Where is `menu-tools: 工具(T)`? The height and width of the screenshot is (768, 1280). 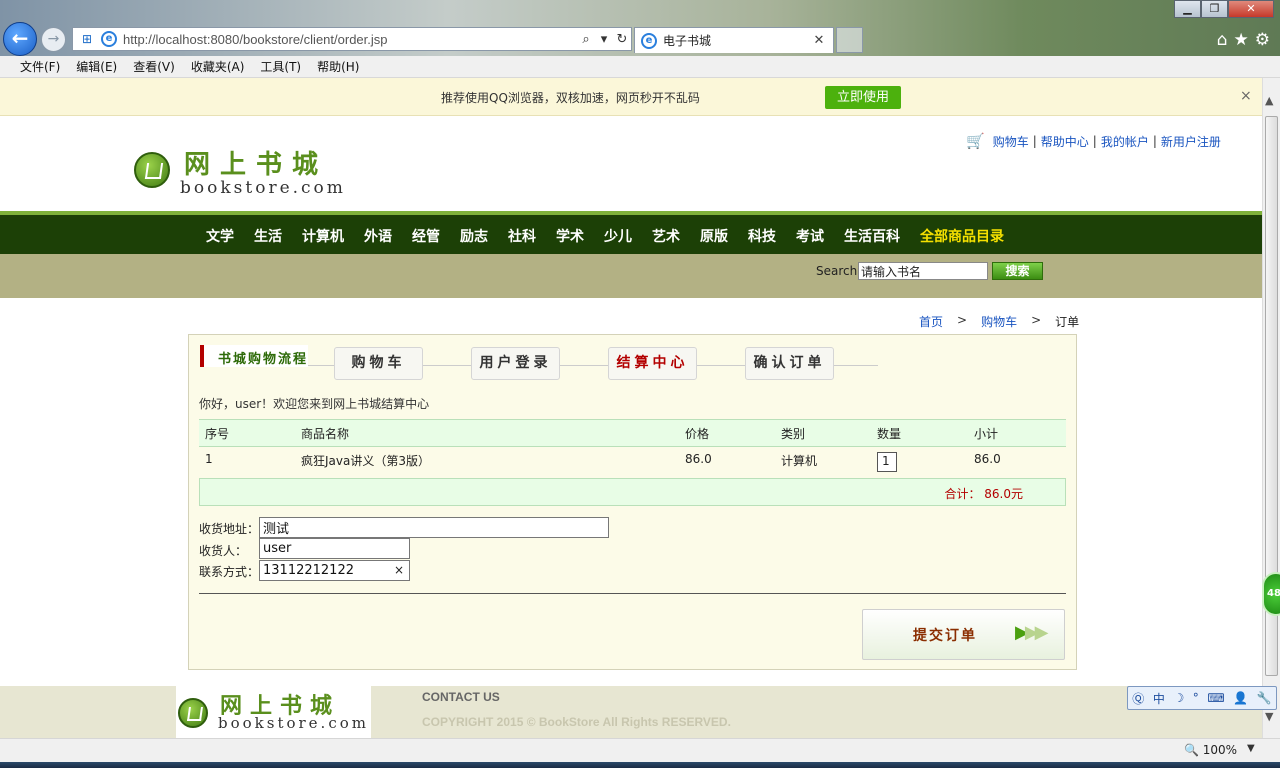 menu-tools: 工具(T) is located at coordinates (280, 66).